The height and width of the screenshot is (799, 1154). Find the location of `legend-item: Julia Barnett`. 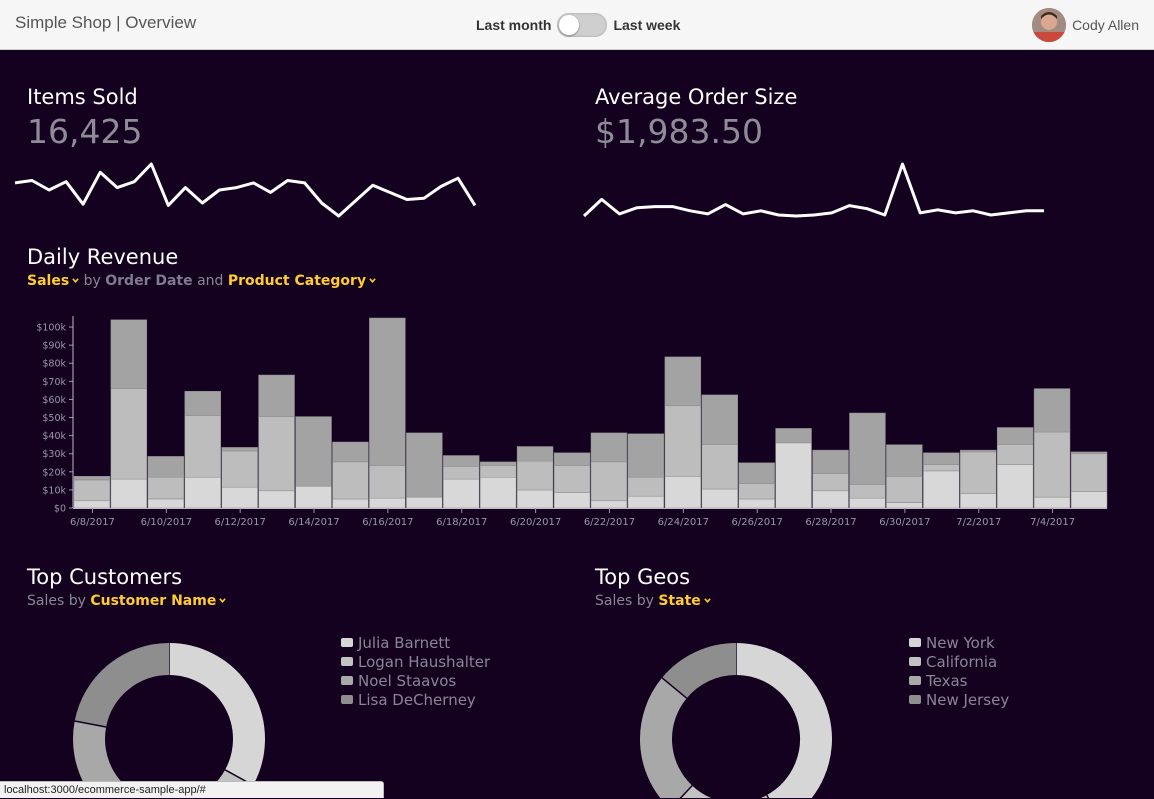

legend-item: Julia Barnett is located at coordinates (415, 642).